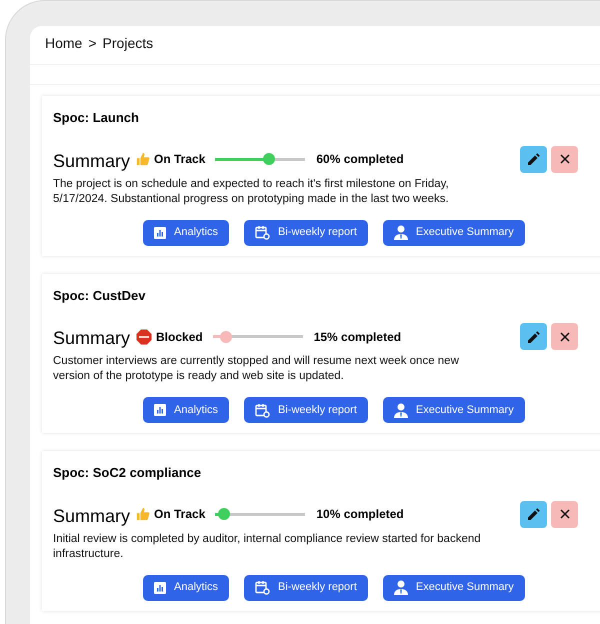 This screenshot has width=600, height=624. Describe the element at coordinates (179, 337) in the screenshot. I see `status-label: Blocked` at that location.